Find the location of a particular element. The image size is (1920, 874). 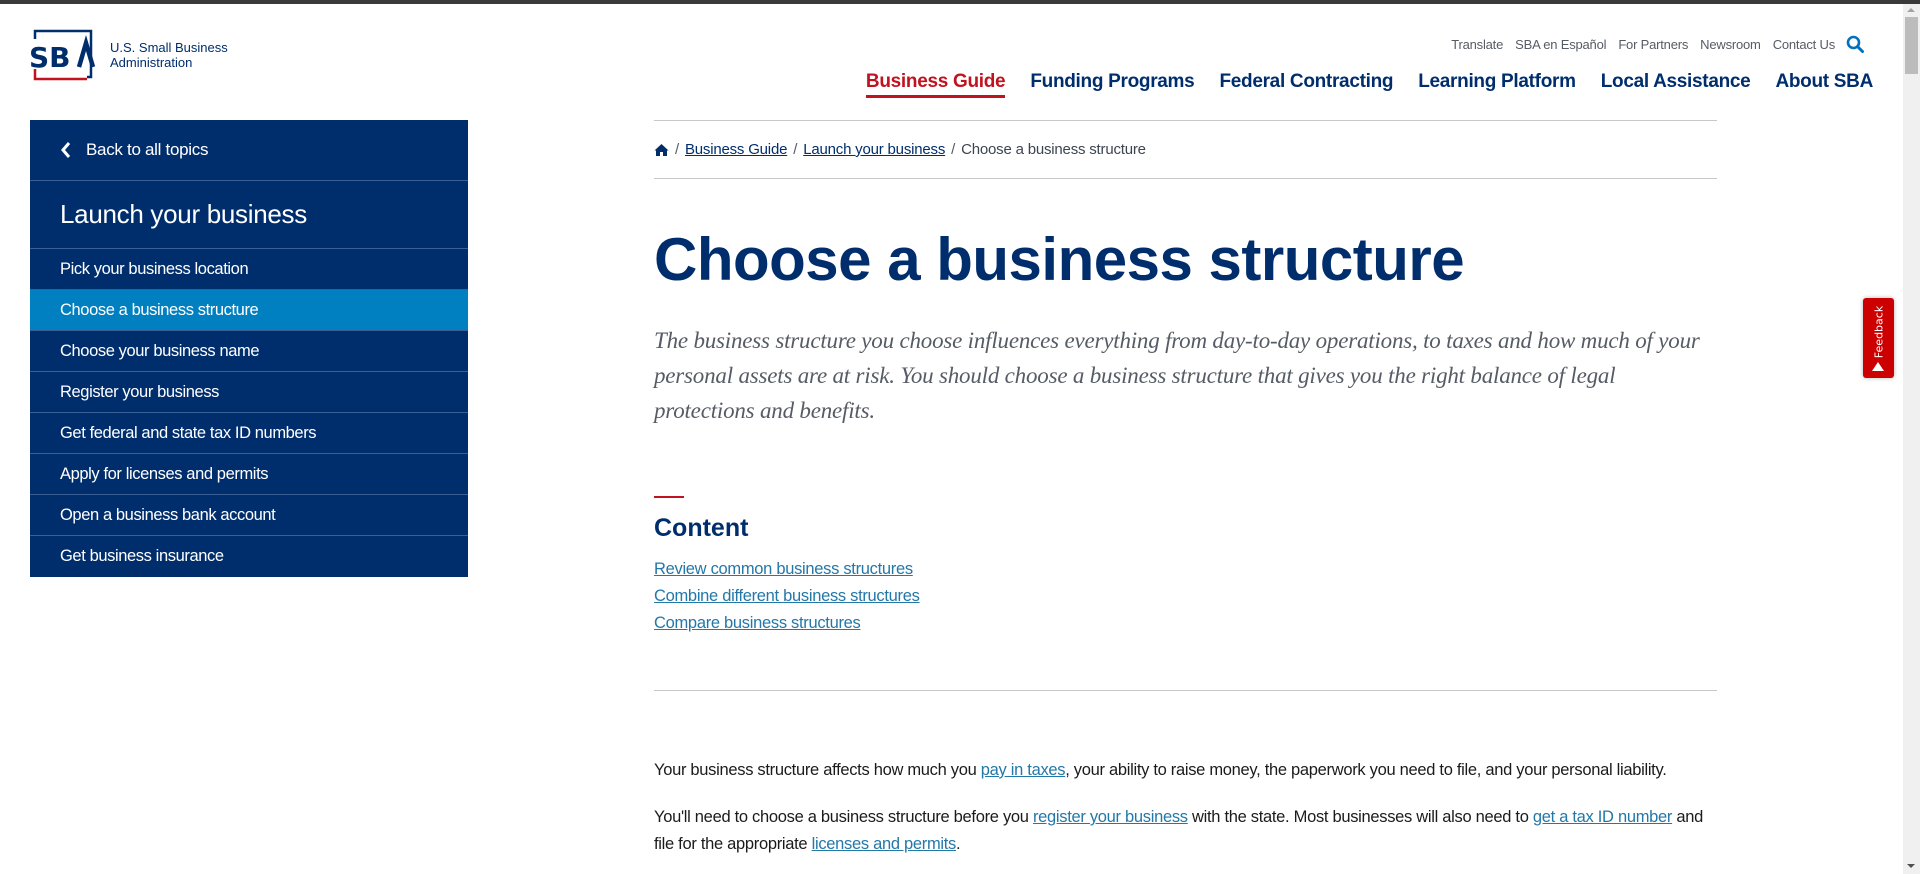

nav-learning-platform: Learning Platform is located at coordinates (1497, 84).